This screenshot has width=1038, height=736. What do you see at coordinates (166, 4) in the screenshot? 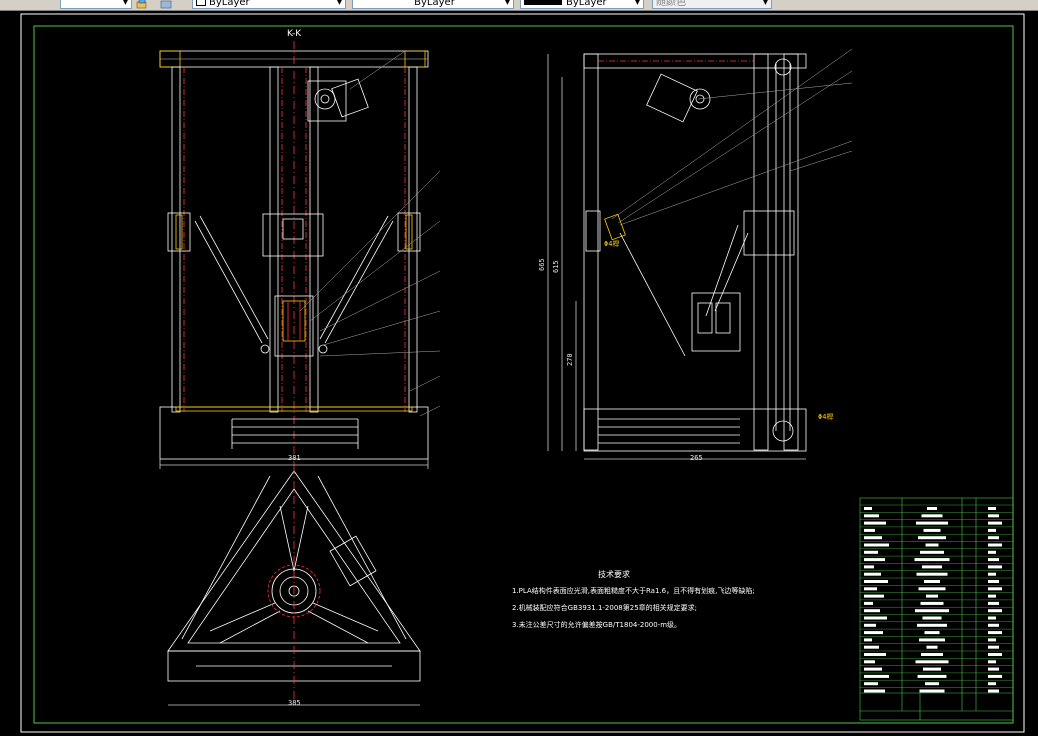
I see `layer-previous-icon` at bounding box center [166, 4].